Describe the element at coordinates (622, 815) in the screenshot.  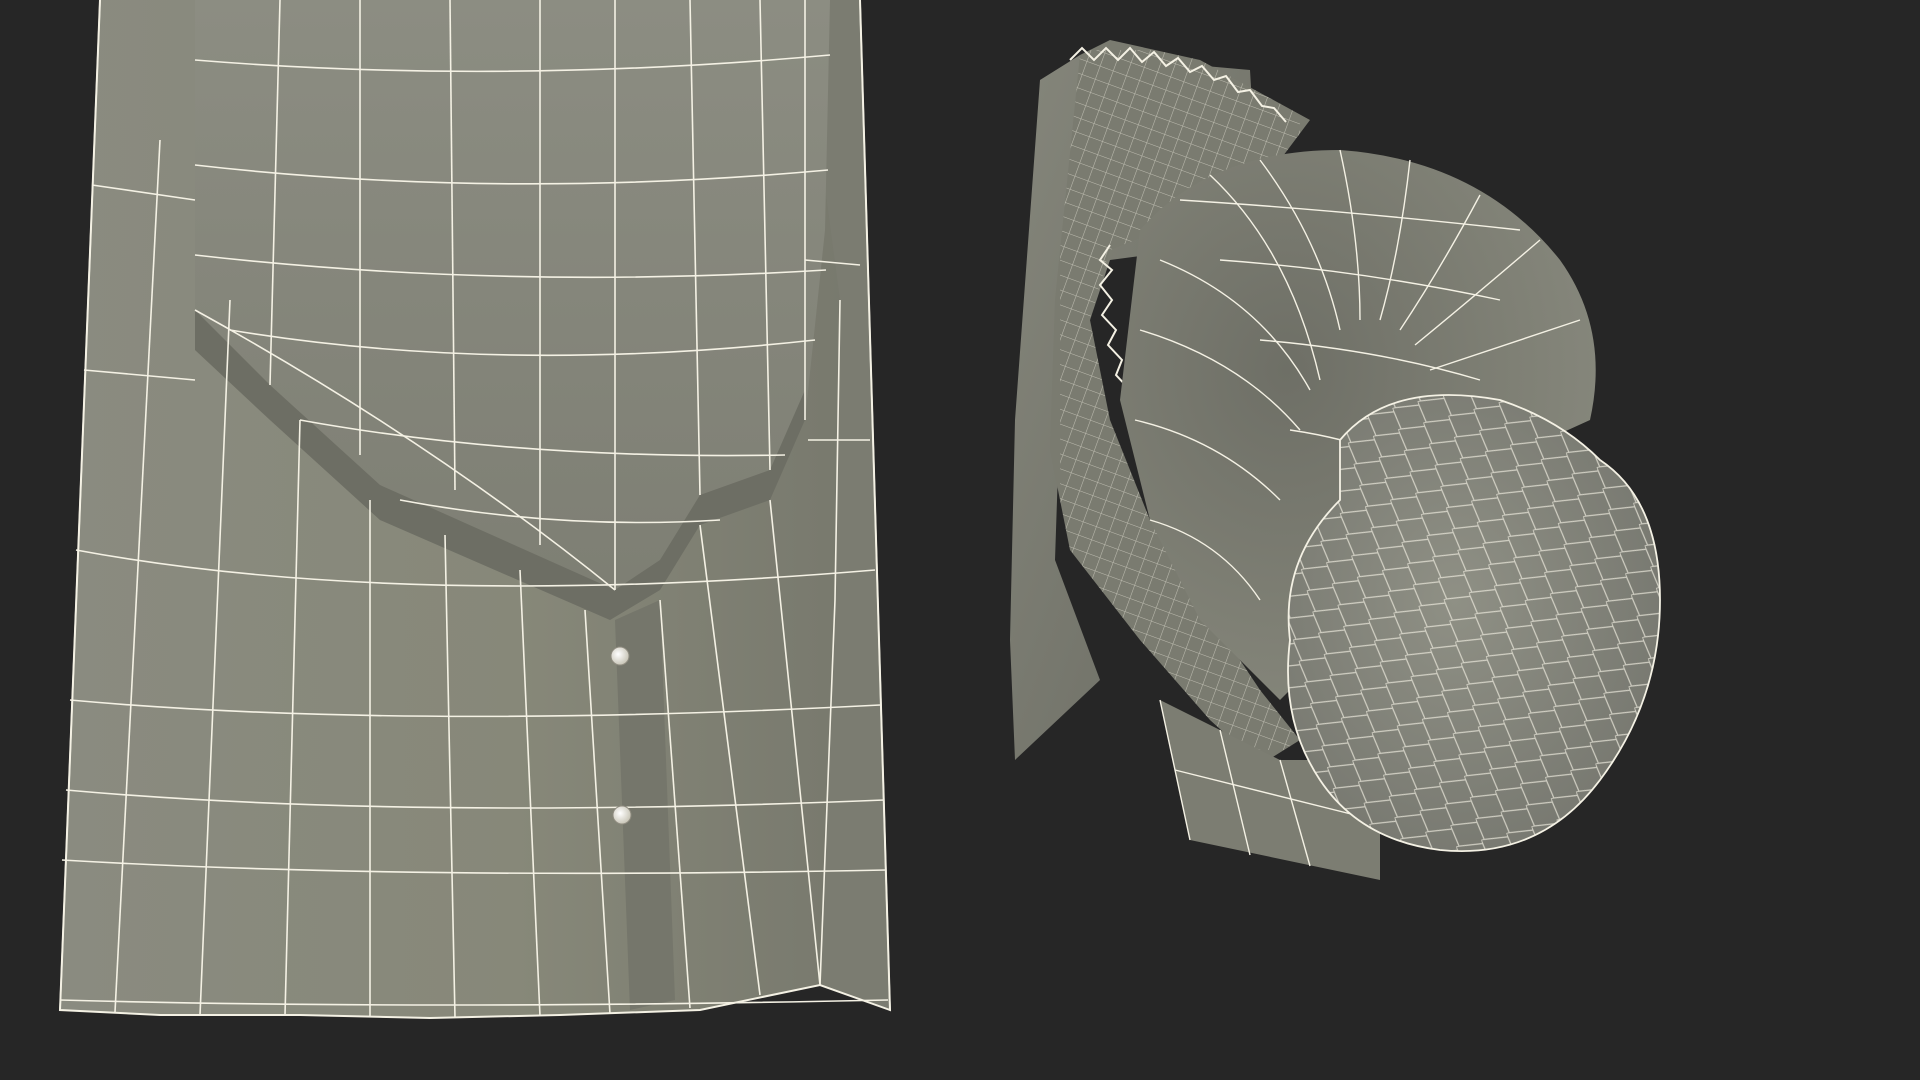
I see `coat-button-lower` at that location.